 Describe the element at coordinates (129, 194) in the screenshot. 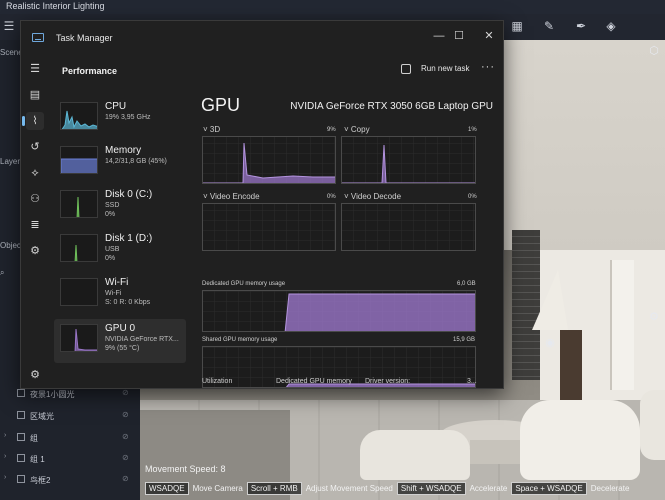

I see `sidebar-item-name: Disk 0 (C:)` at that location.